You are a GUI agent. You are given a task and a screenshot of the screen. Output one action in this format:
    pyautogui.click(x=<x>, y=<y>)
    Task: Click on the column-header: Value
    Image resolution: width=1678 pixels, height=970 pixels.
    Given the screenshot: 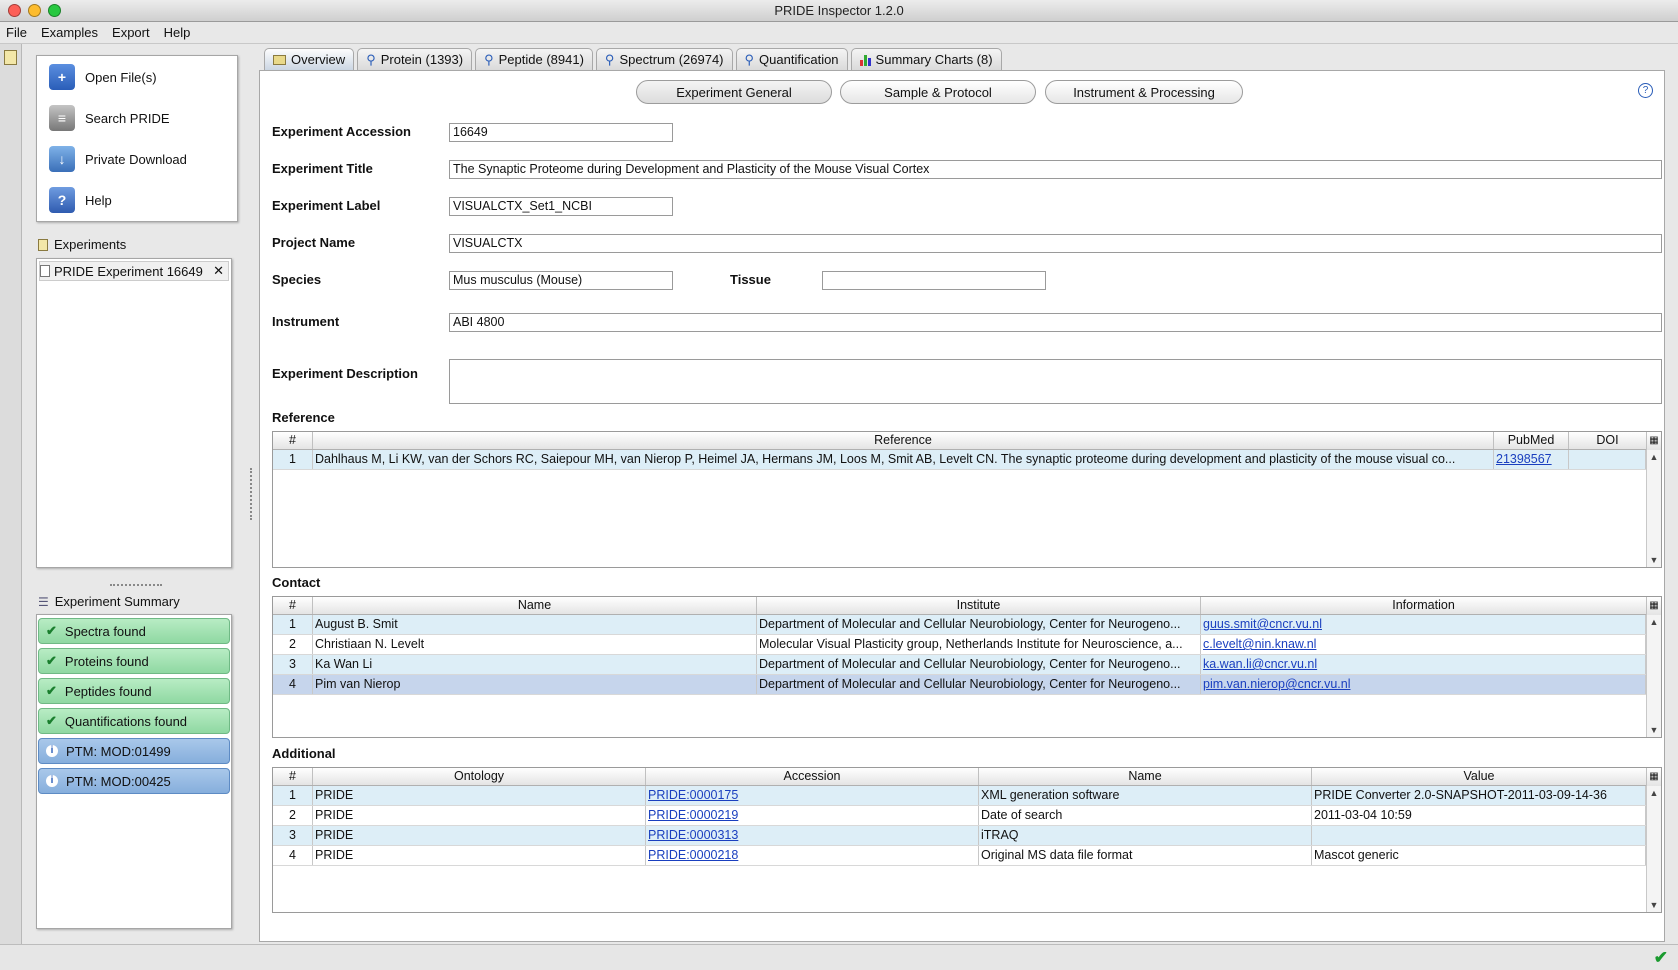 What is the action you would take?
    pyautogui.click(x=1479, y=776)
    